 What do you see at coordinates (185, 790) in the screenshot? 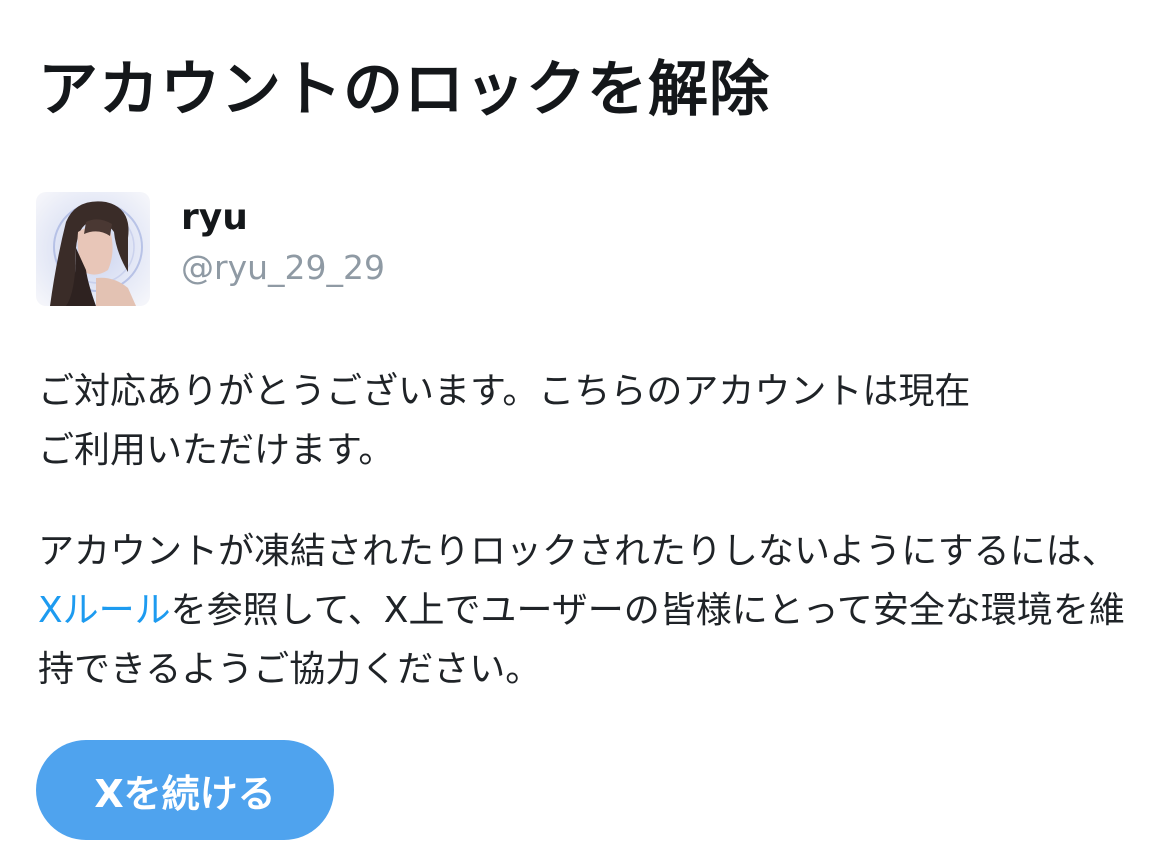
I see `continue-to-x-button: Xを続ける` at bounding box center [185, 790].